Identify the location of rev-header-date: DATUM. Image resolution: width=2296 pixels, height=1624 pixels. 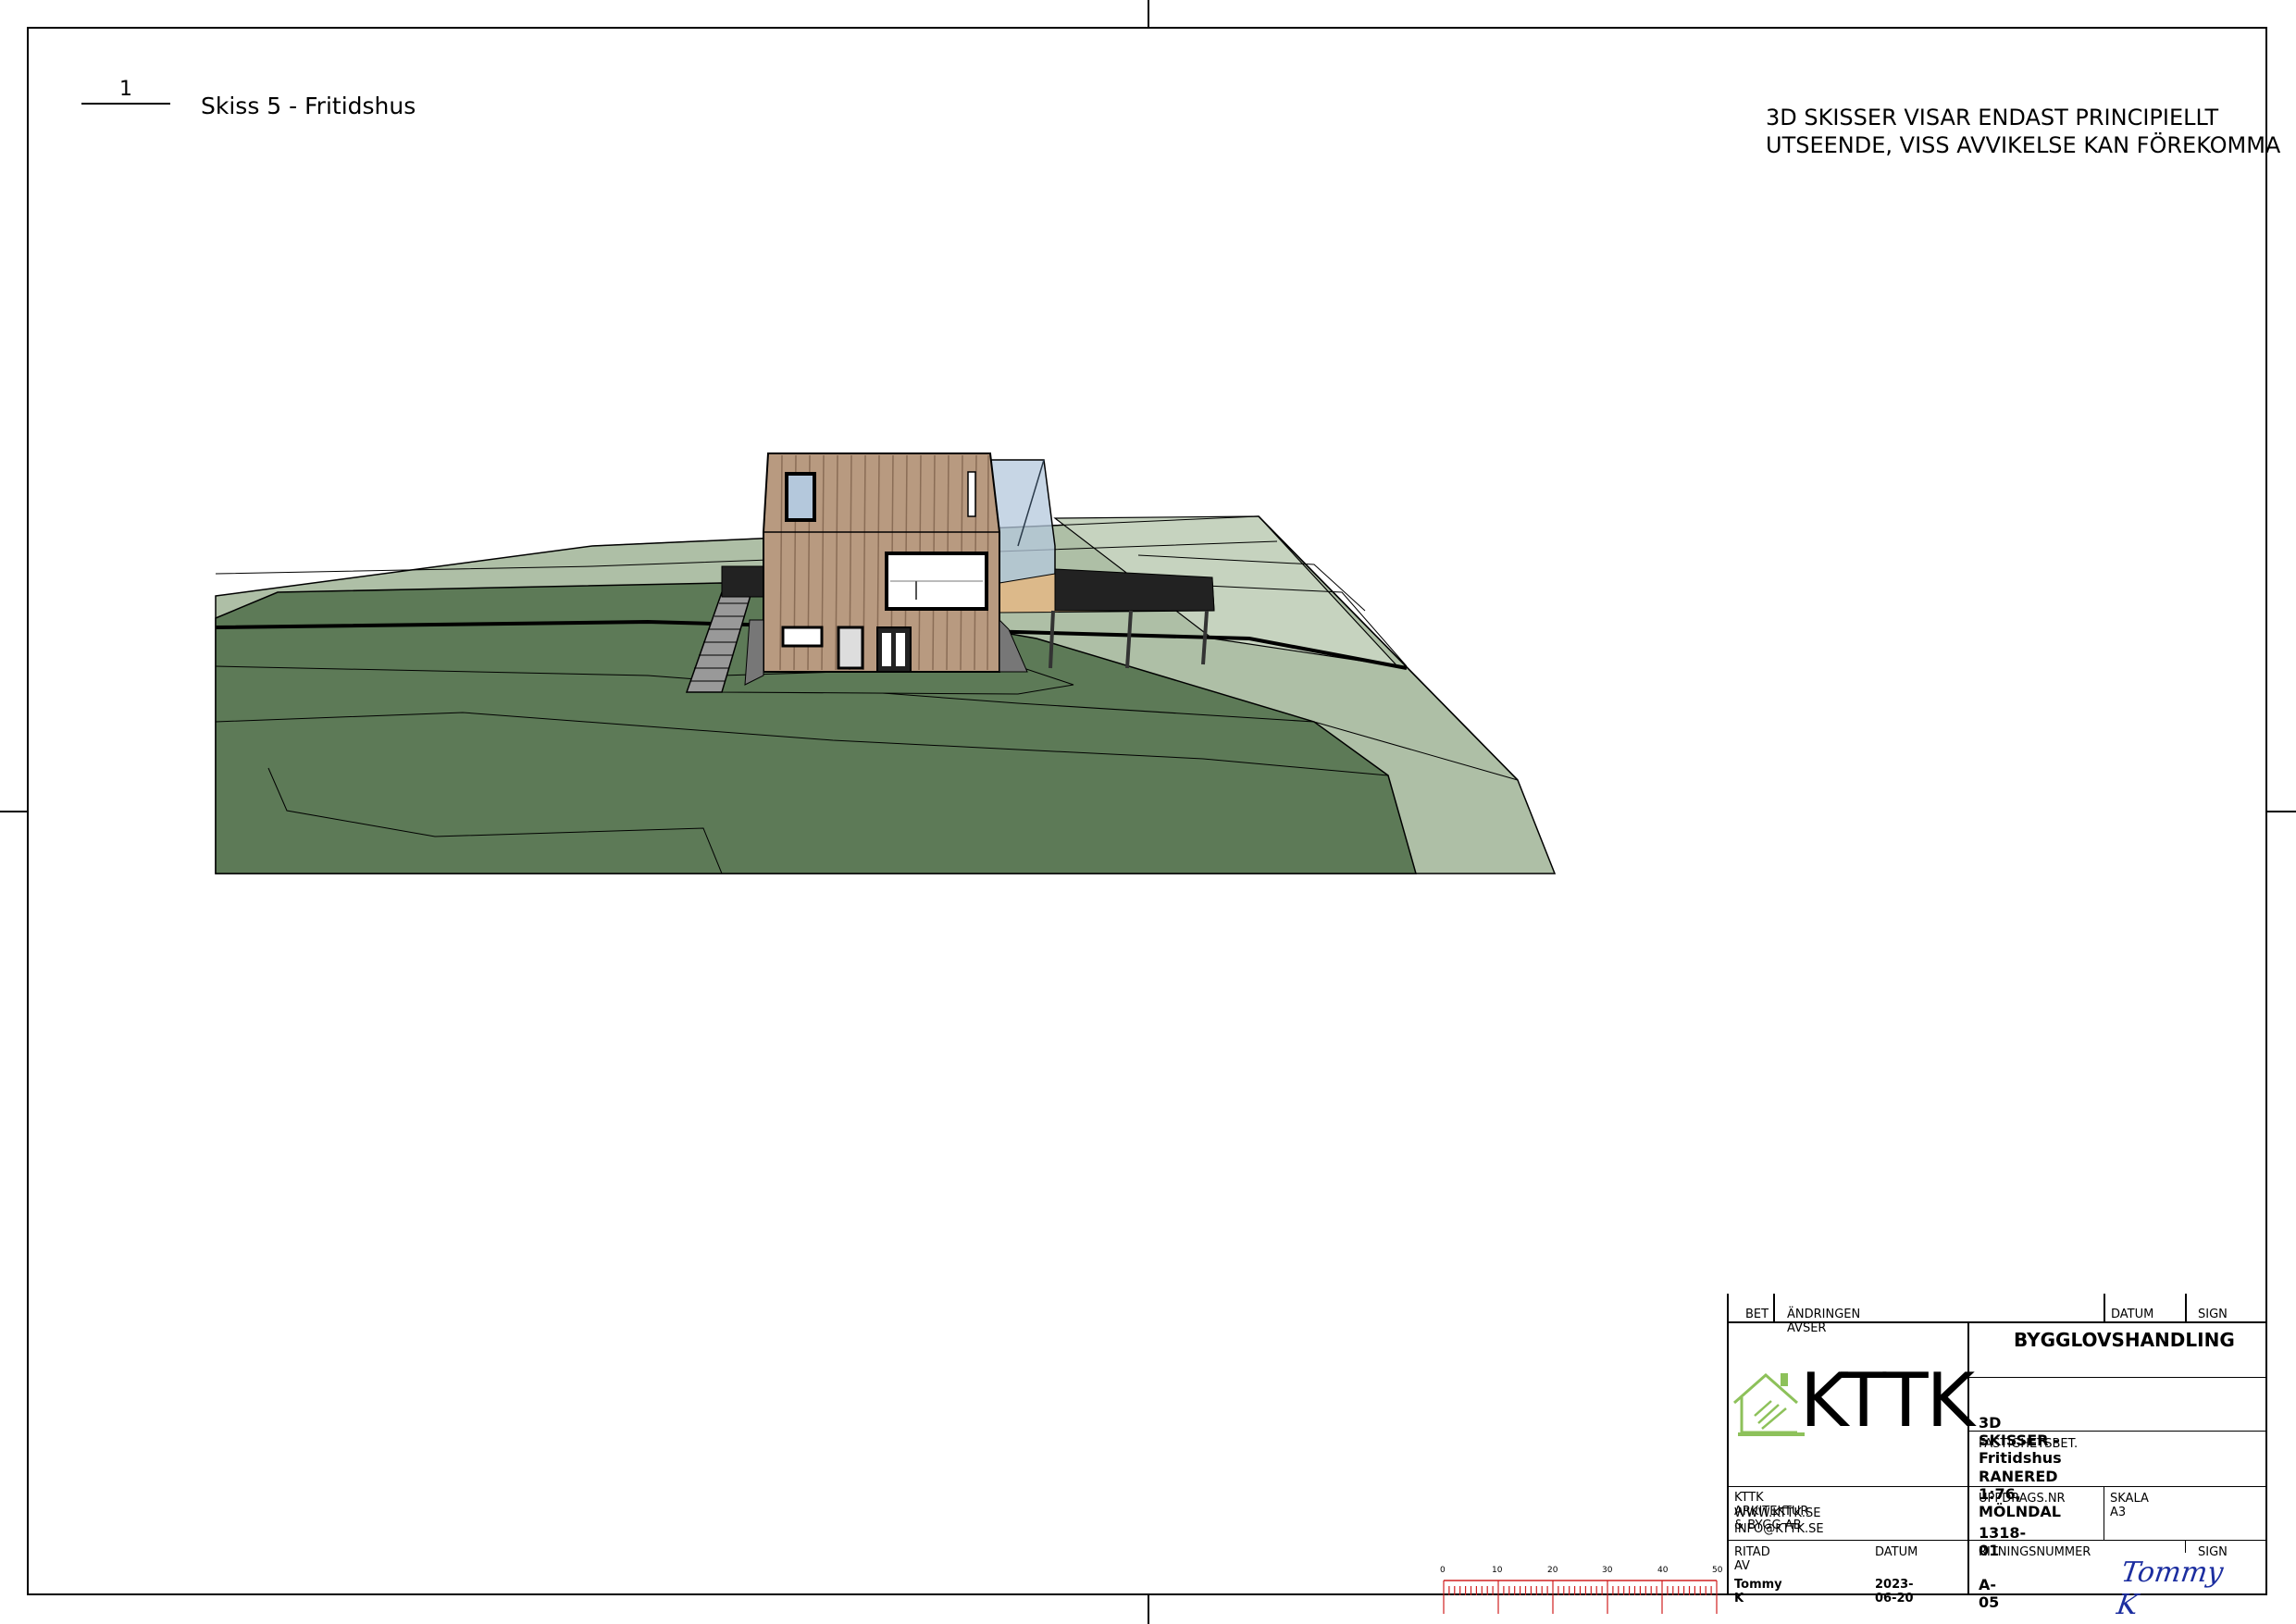
(2132, 1314).